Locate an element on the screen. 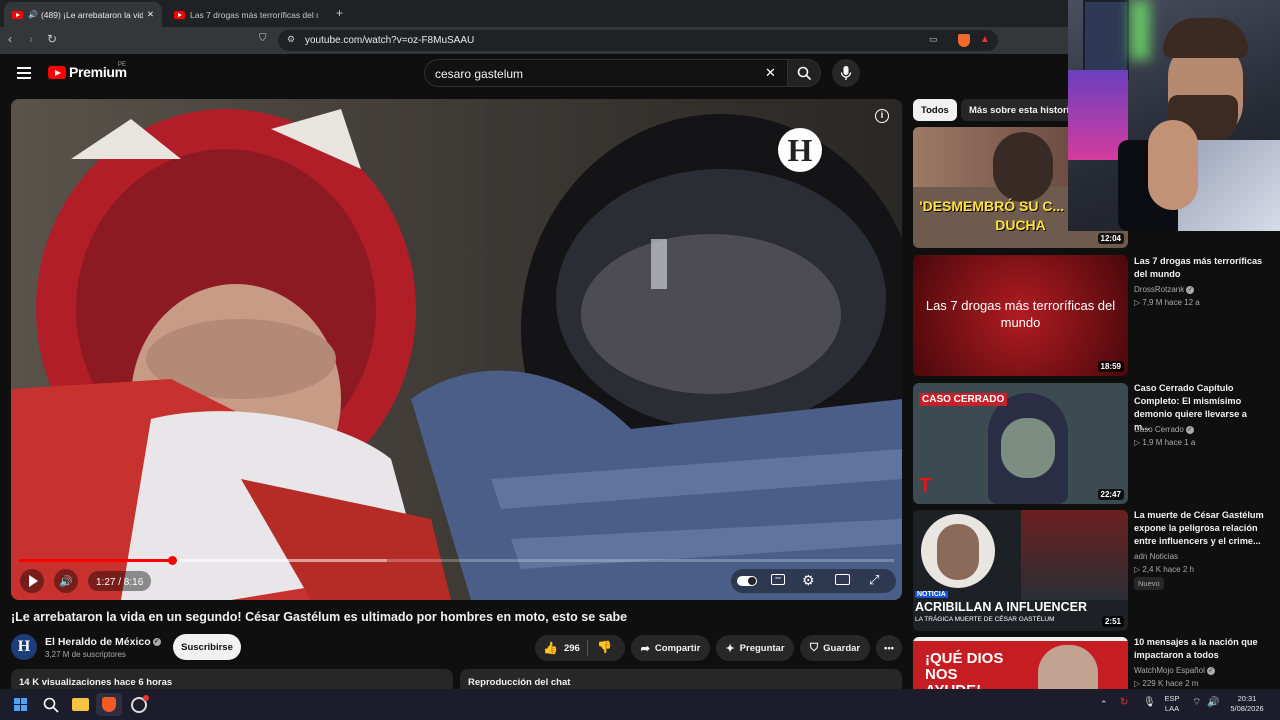 The height and width of the screenshot is (720, 1280). microphone-icon: 🎙 is located at coordinates (1149, 703).